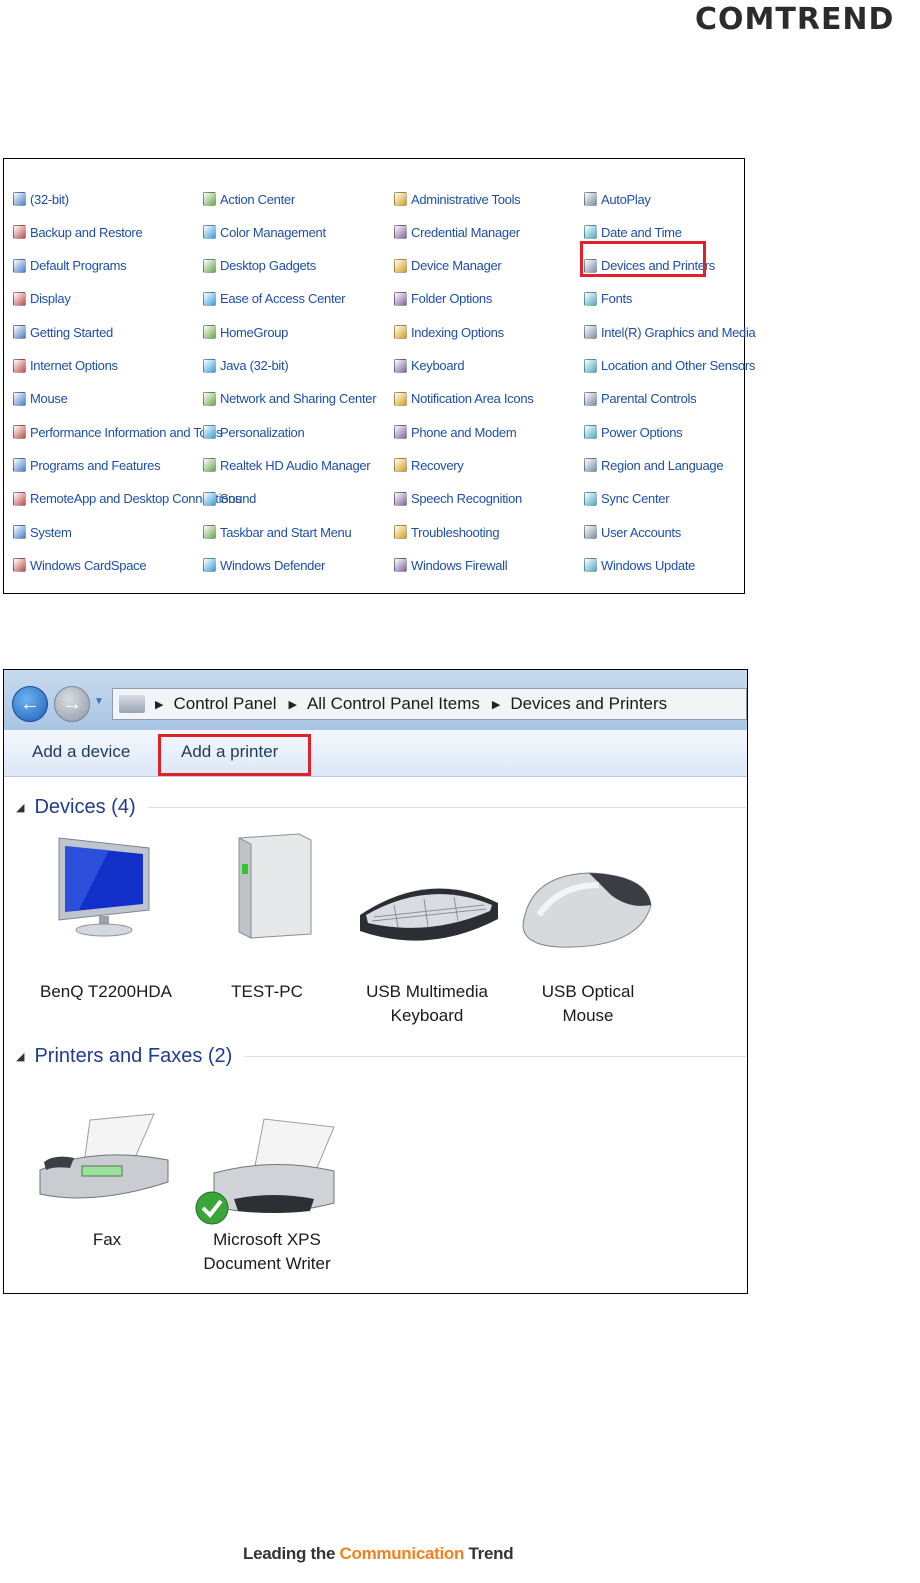  What do you see at coordinates (381, 807) in the screenshot?
I see `devices-group-header: ◢ Devices (4)` at bounding box center [381, 807].